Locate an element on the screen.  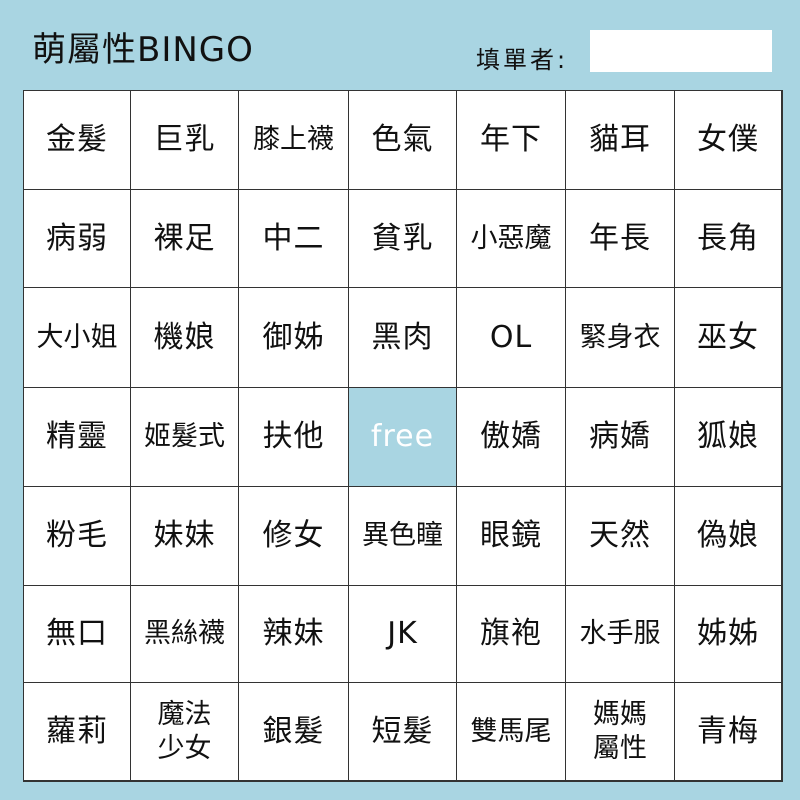
bingo-cell: 黑肉 is located at coordinates (403, 338).